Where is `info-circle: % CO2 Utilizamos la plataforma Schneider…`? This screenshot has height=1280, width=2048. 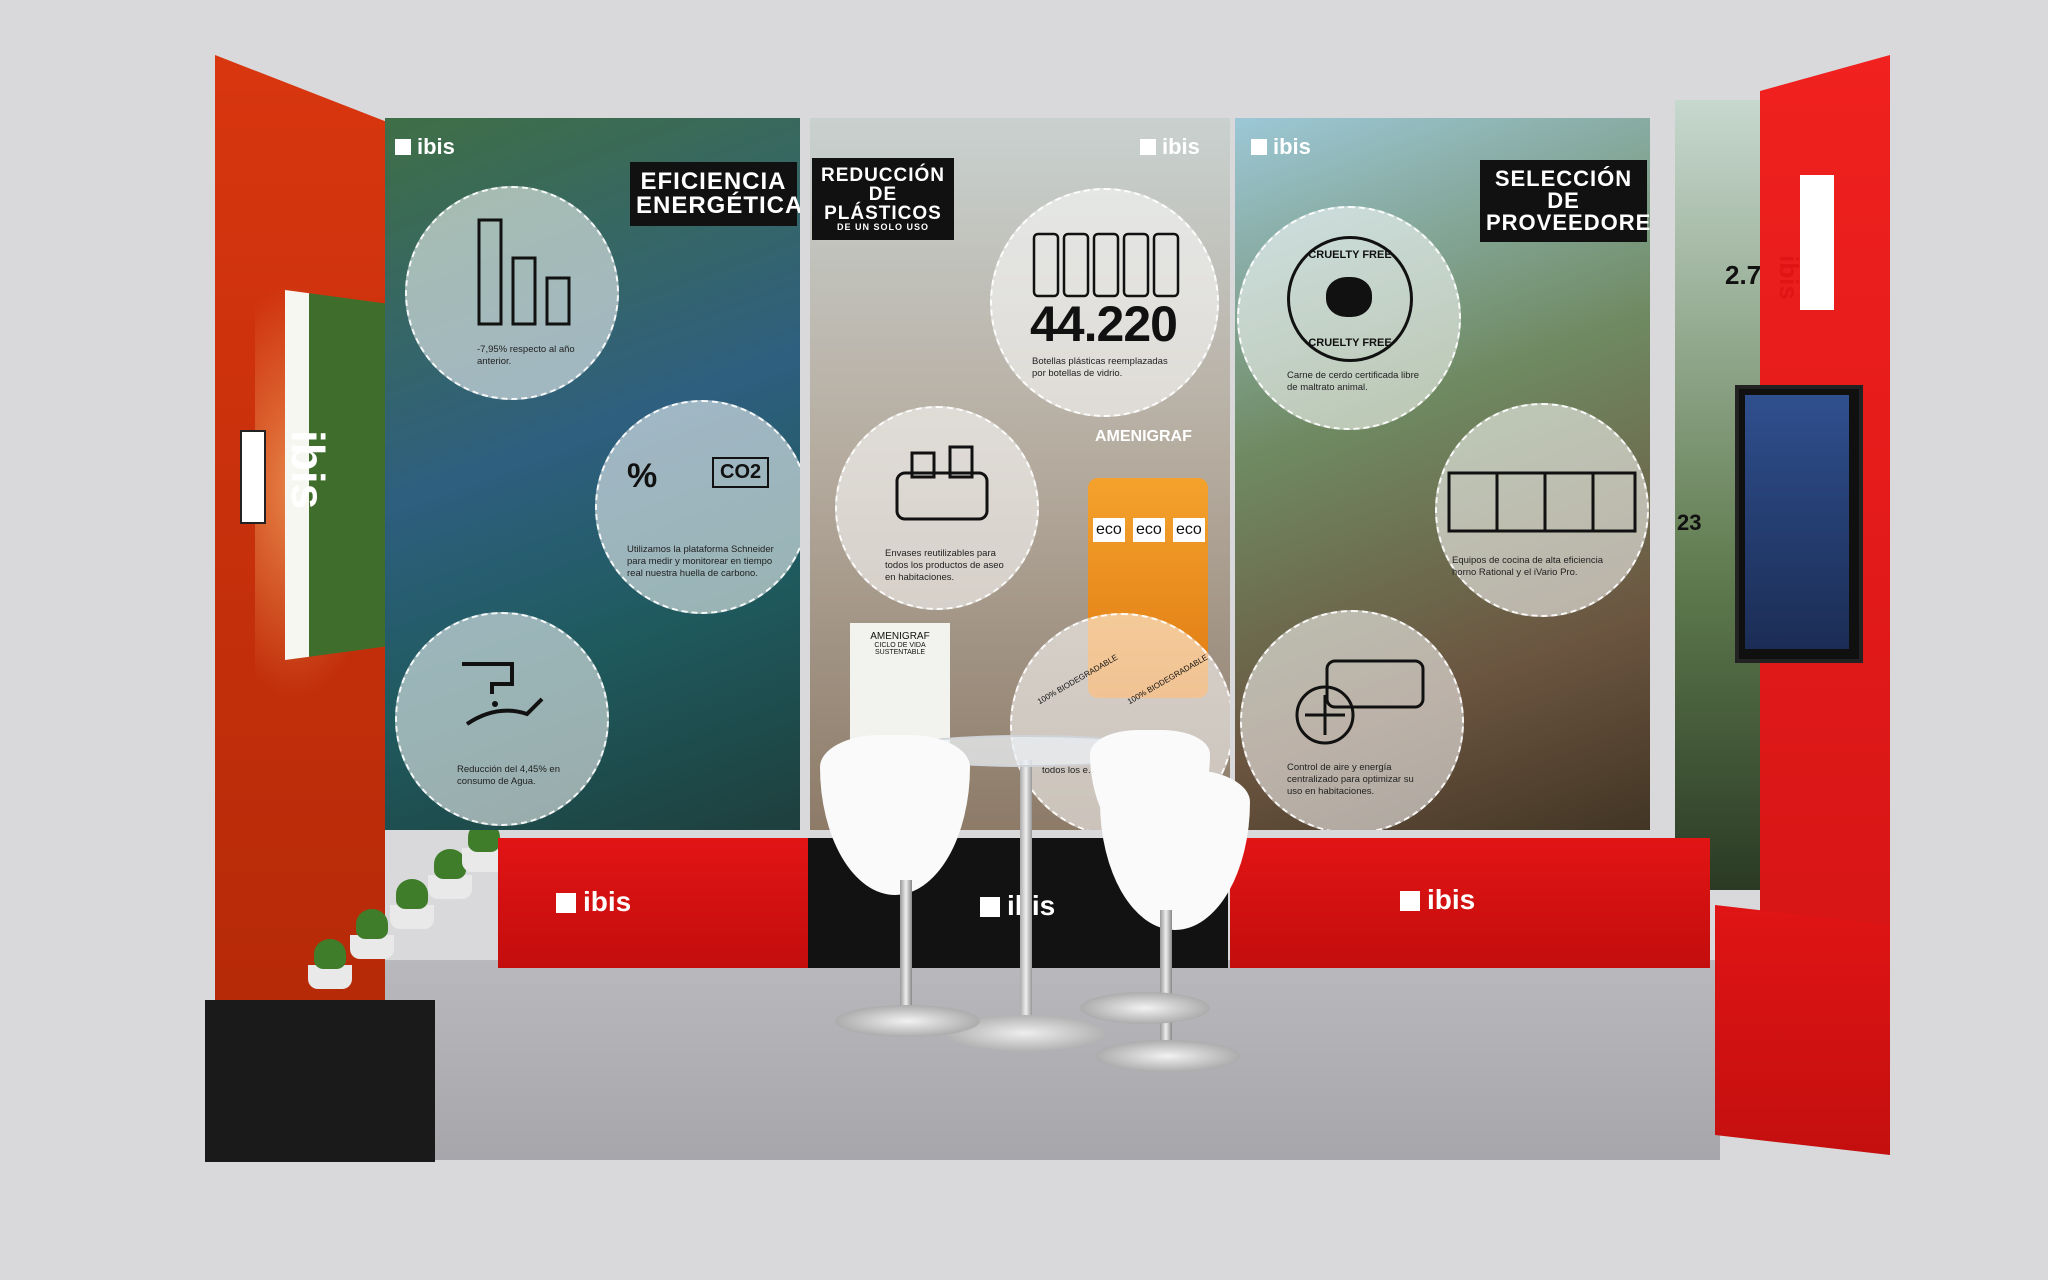 info-circle: % CO2 Utilizamos la plataforma Schneider… is located at coordinates (697, 507).